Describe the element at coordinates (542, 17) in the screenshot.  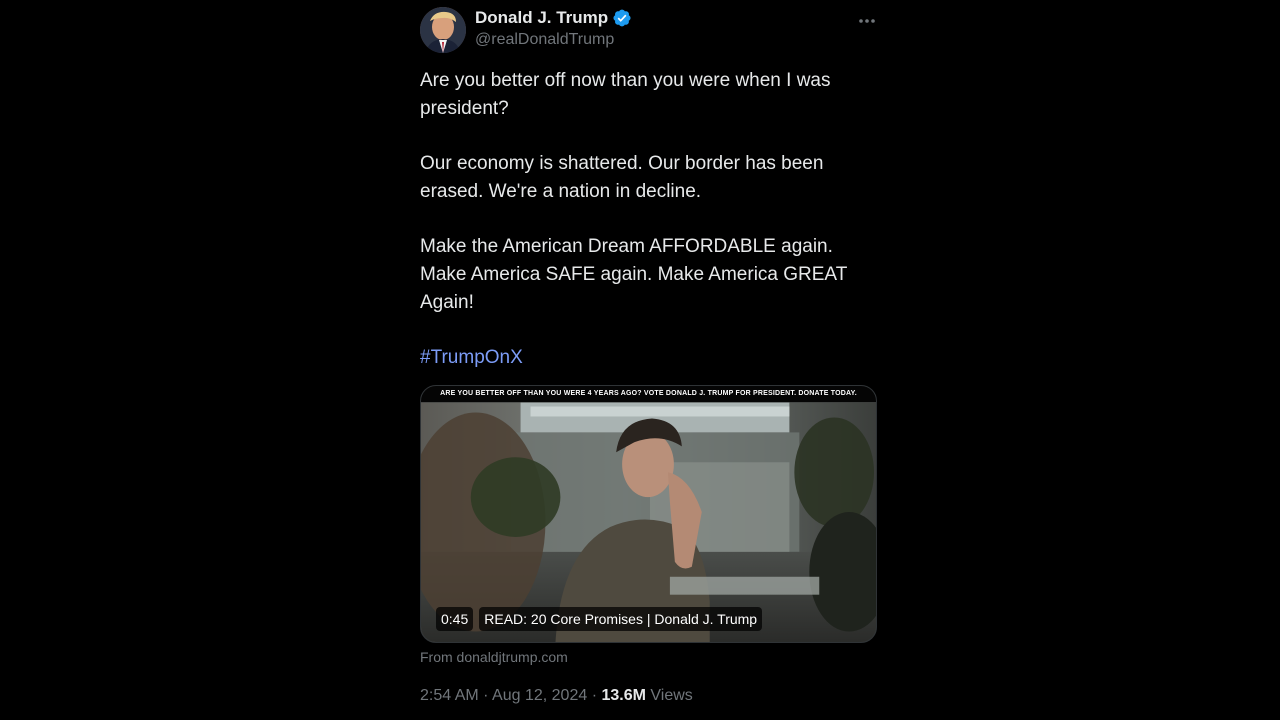
I see `author-name-text: Donald J. Trump` at that location.